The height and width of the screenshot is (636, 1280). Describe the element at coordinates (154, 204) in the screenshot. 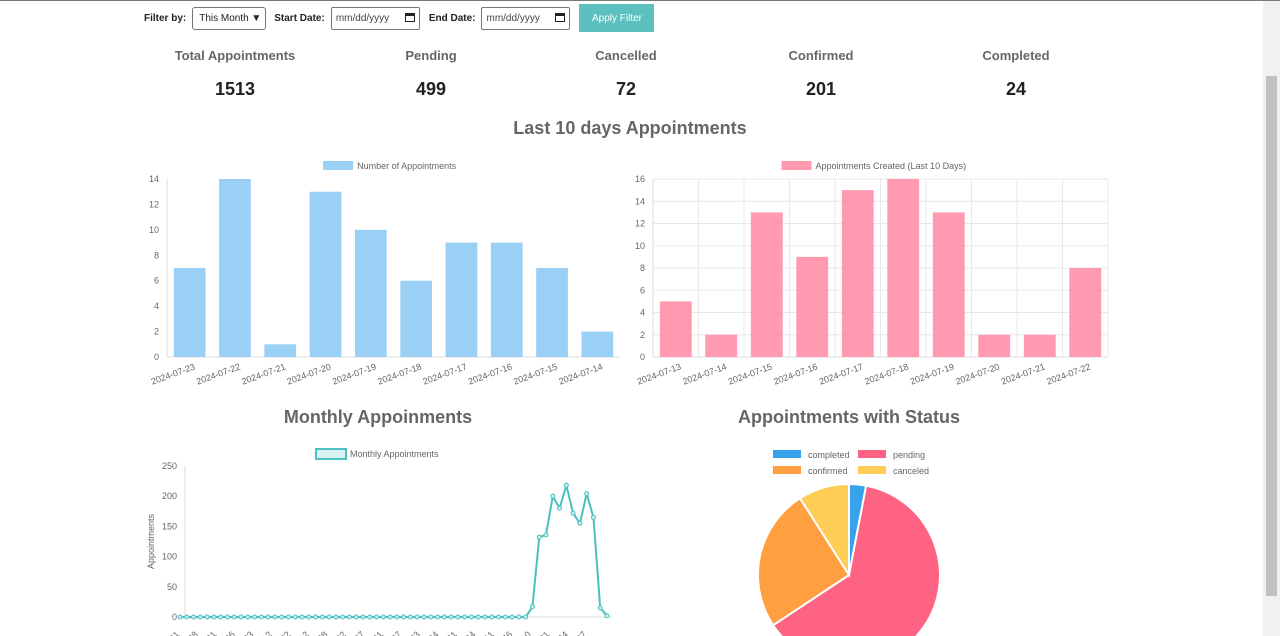

I see `y-tick-label: 12` at that location.